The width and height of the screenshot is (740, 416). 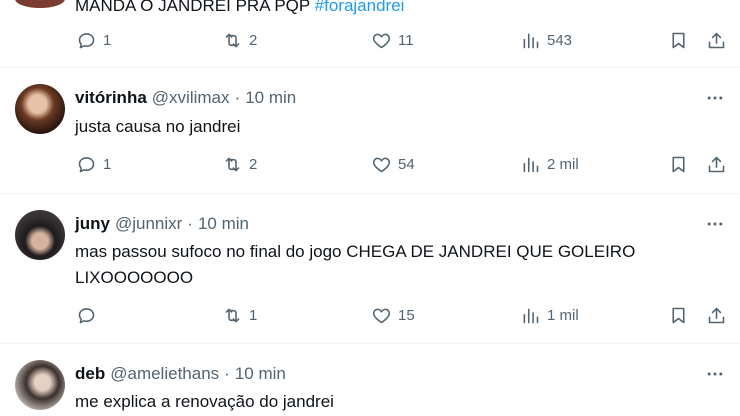 What do you see at coordinates (204, 401) in the screenshot?
I see `tweet-text: me explica a renovação do jandrei` at bounding box center [204, 401].